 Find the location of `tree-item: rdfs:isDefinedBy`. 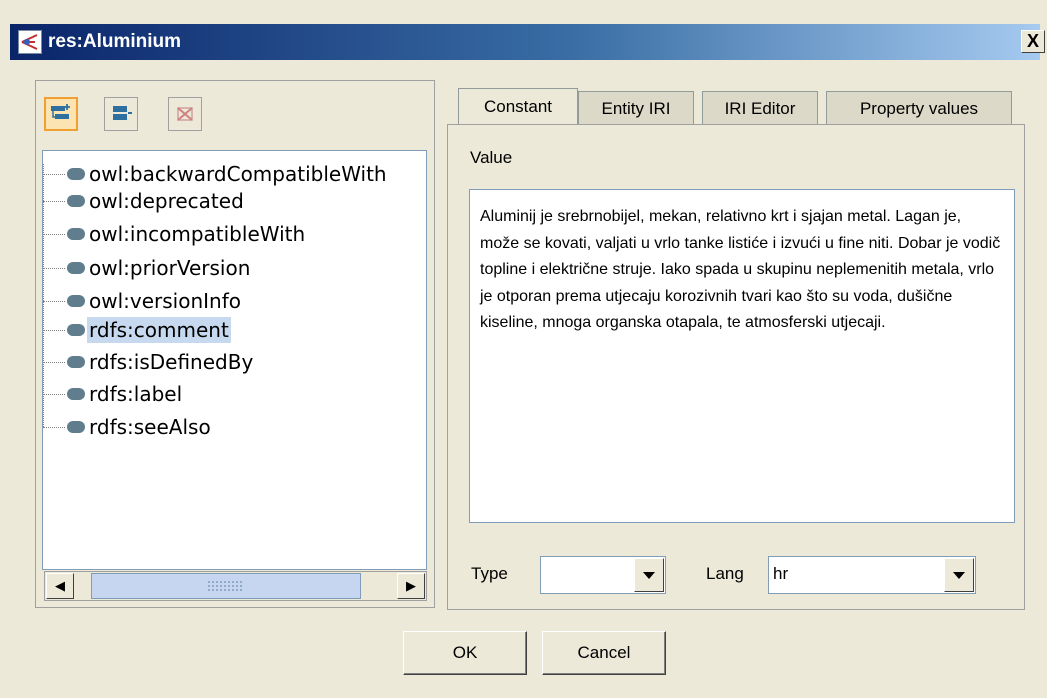

tree-item: rdfs:isDefinedBy is located at coordinates (234, 363).